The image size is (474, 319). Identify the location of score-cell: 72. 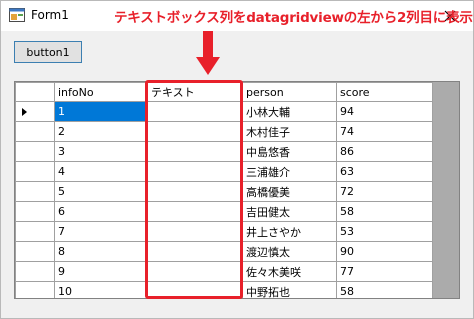
(384, 191).